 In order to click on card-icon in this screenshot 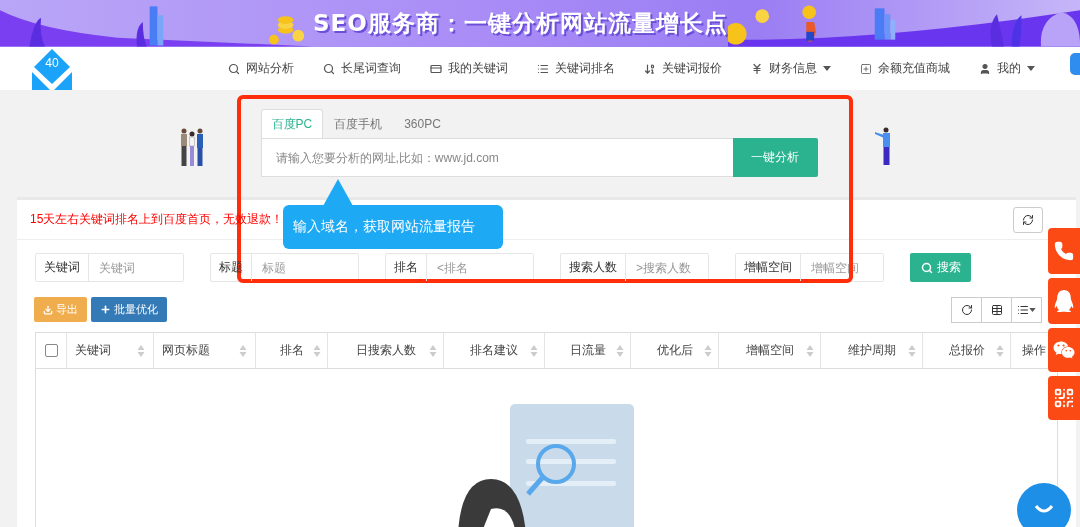, I will do `click(436, 68)`.